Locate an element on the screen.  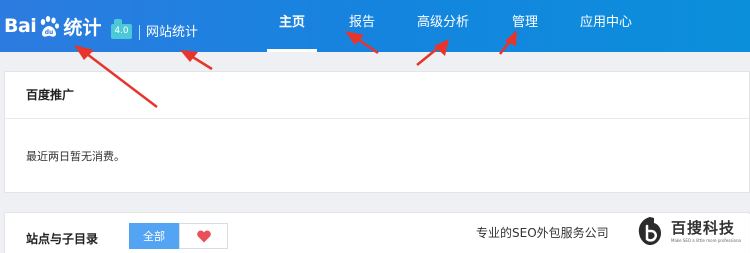
filter-all-button: 全部 is located at coordinates (154, 236).